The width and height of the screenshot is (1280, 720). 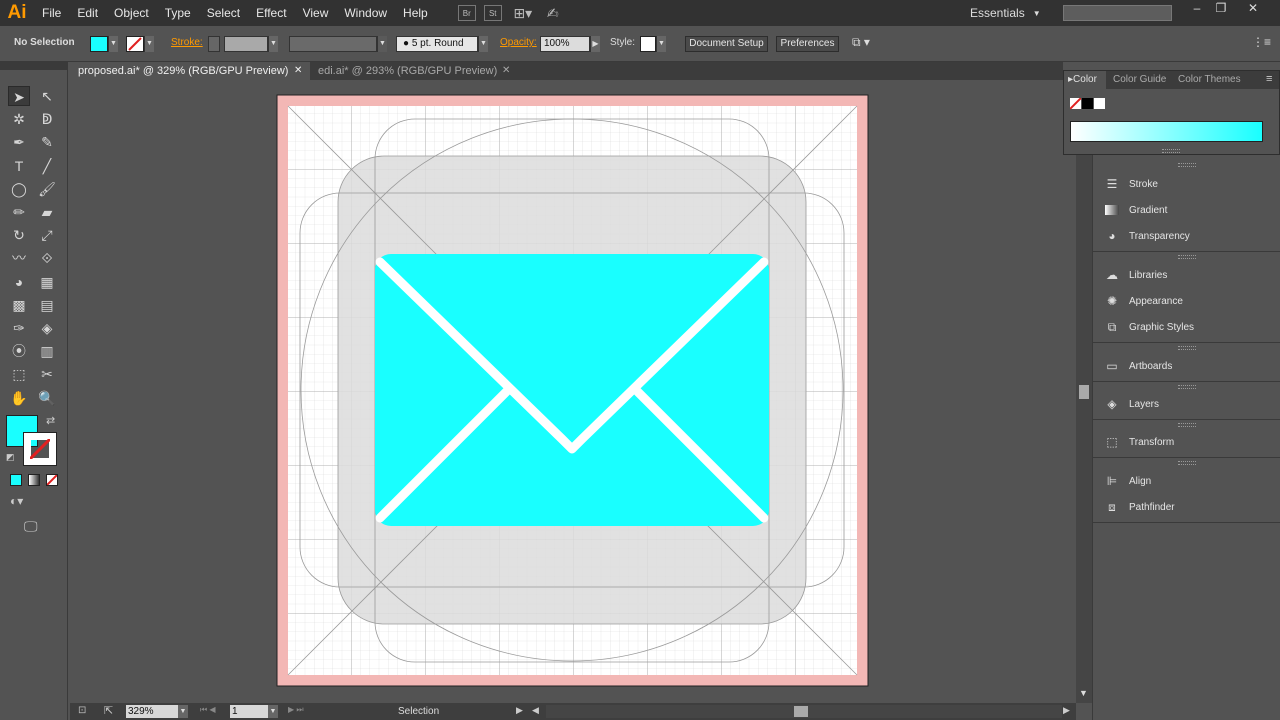 I want to click on menu-object: Object, so click(x=131, y=13).